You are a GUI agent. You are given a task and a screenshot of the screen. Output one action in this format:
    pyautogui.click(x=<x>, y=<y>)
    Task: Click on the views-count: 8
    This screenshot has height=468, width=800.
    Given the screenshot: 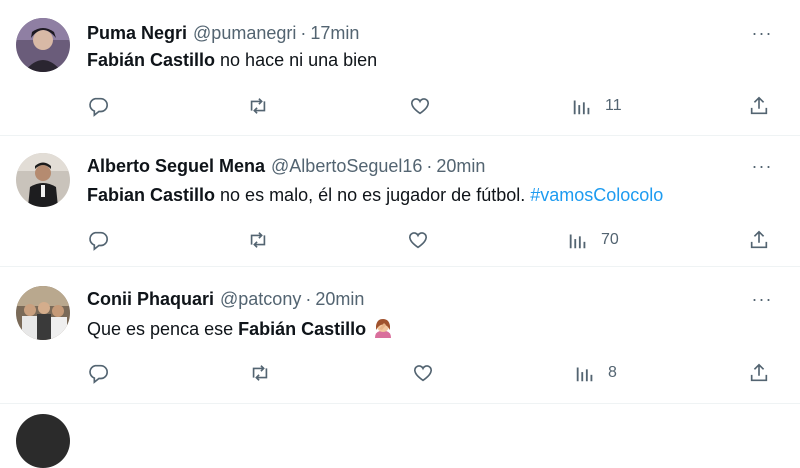 What is the action you would take?
    pyautogui.click(x=612, y=372)
    